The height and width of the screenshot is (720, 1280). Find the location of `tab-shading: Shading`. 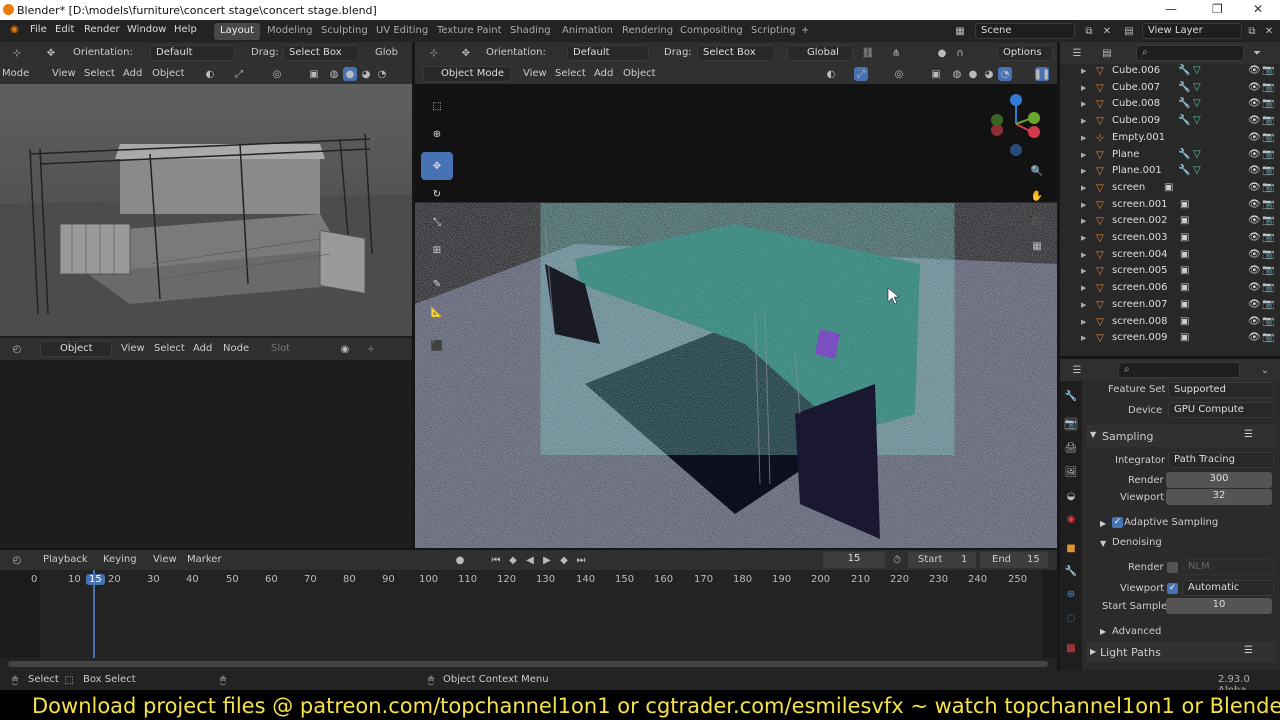

tab-shading: Shading is located at coordinates (530, 31).